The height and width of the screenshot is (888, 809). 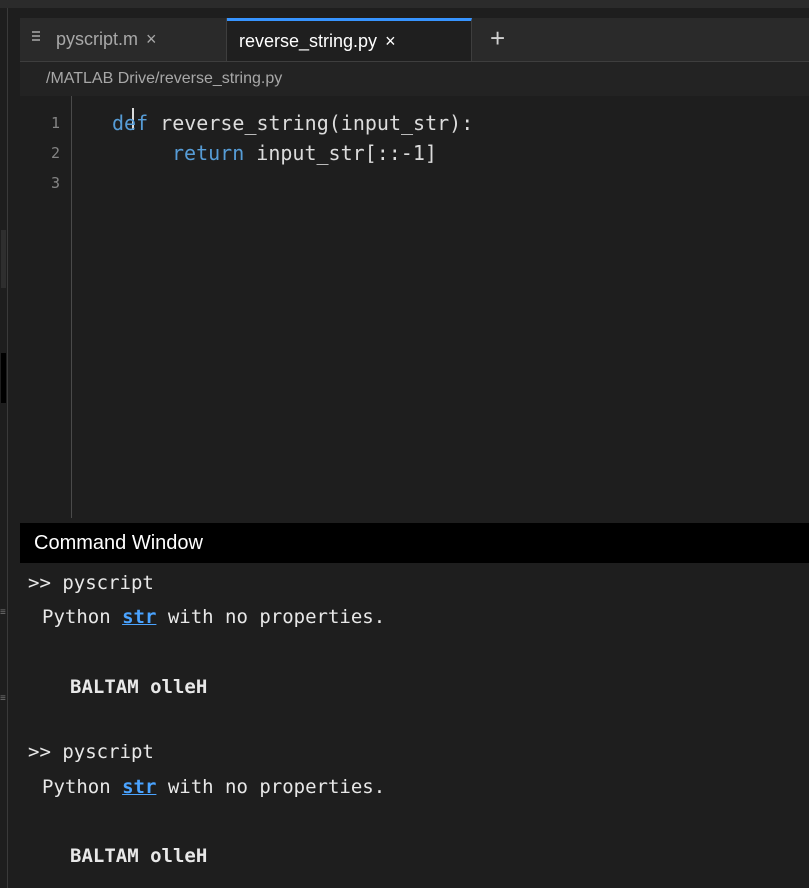 I want to click on line-number: 2, so click(x=55, y=153).